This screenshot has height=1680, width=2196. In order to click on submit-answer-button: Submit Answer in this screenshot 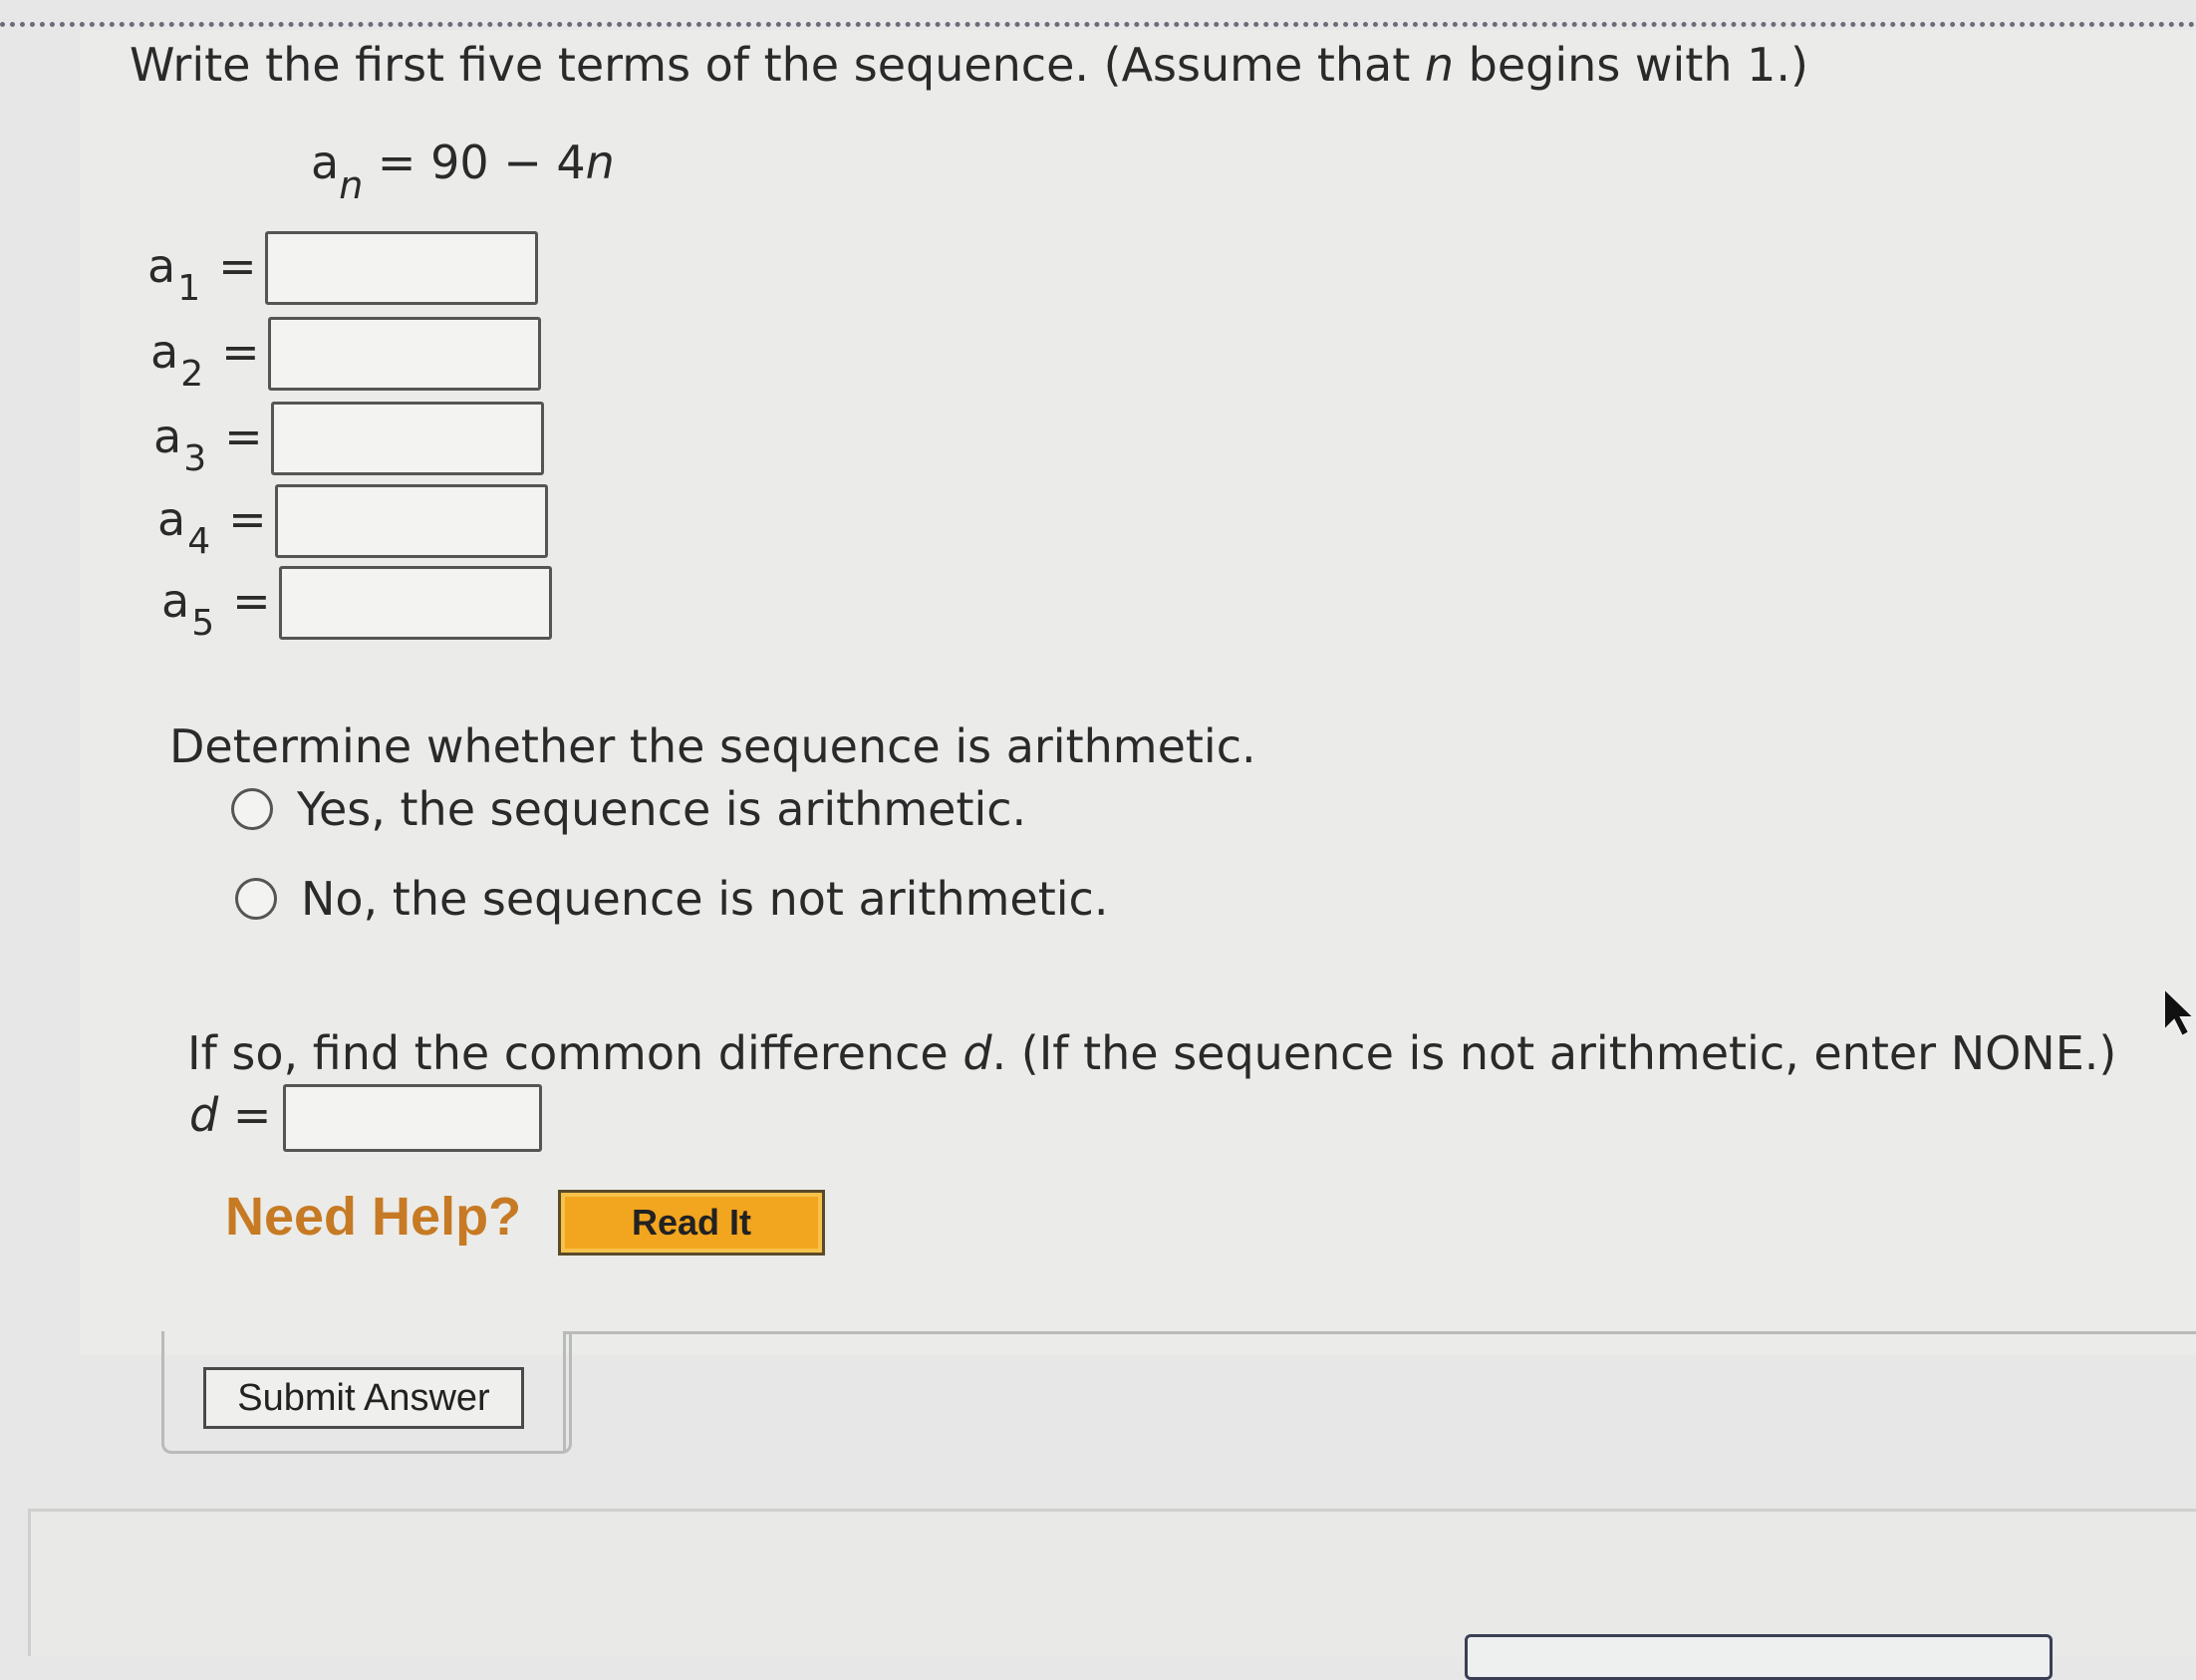, I will do `click(363, 1398)`.